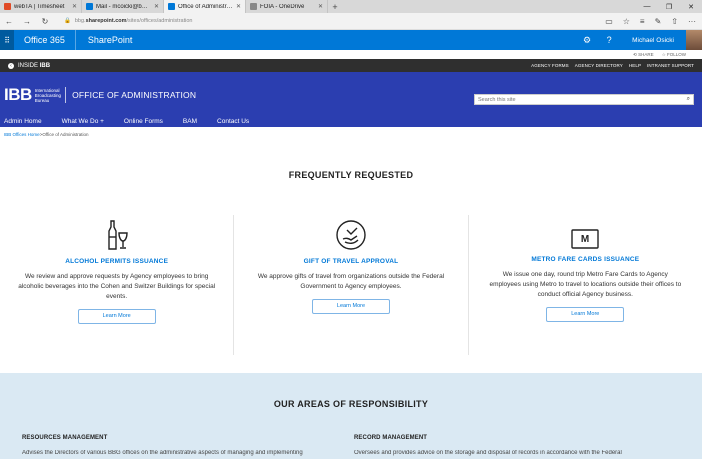 Image resolution: width=702 pixels, height=459 pixels. I want to click on section-title-frequently-requested: FREQUENTLY REQUESTED, so click(351, 175).